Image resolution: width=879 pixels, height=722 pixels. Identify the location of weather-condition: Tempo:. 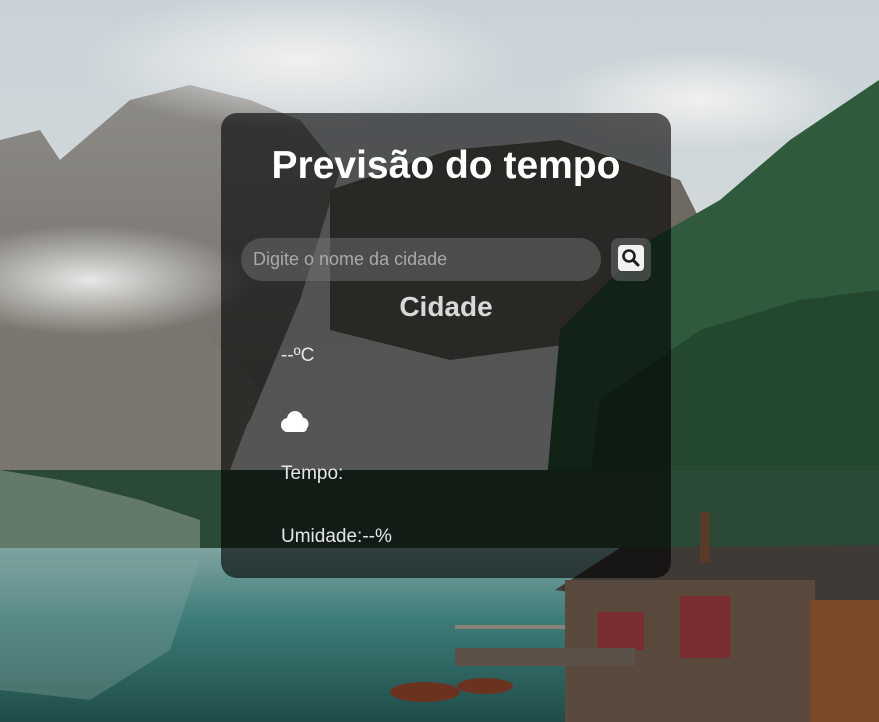
(312, 473).